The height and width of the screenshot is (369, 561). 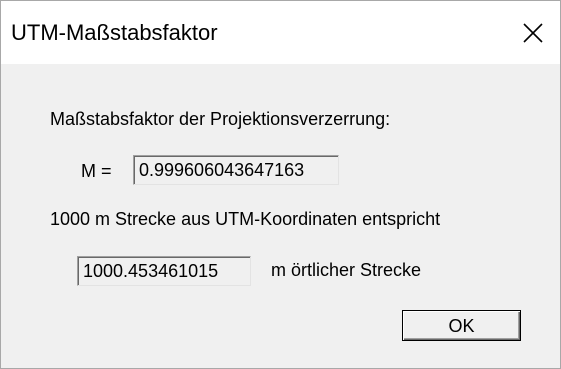 What do you see at coordinates (236, 170) in the screenshot?
I see `m-value-field` at bounding box center [236, 170].